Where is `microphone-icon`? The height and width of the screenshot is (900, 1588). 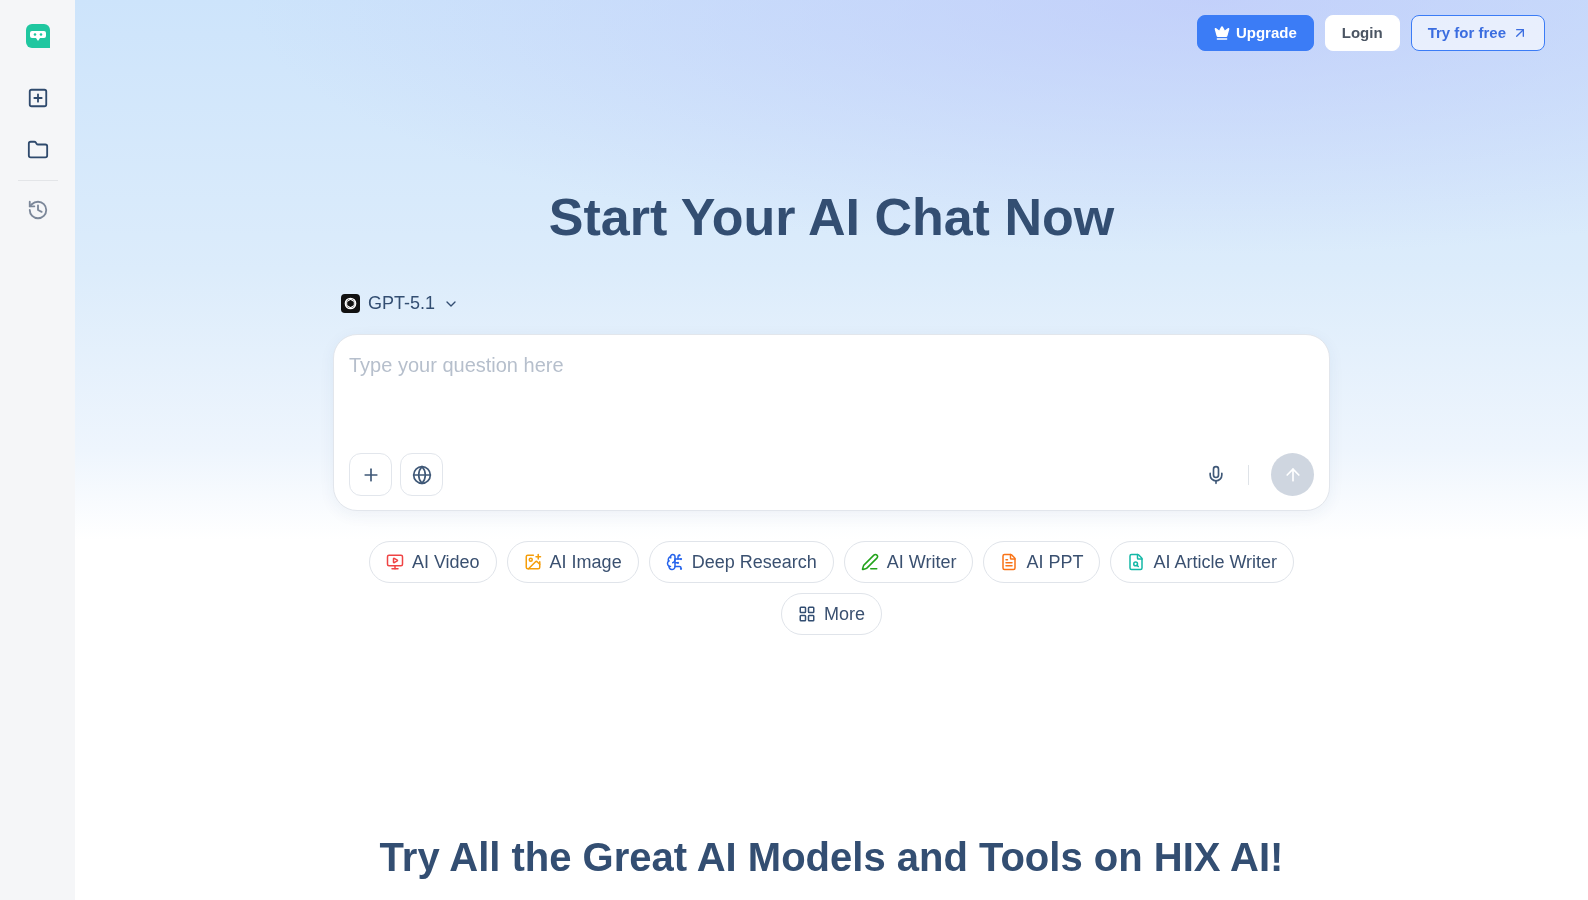 microphone-icon is located at coordinates (1216, 474).